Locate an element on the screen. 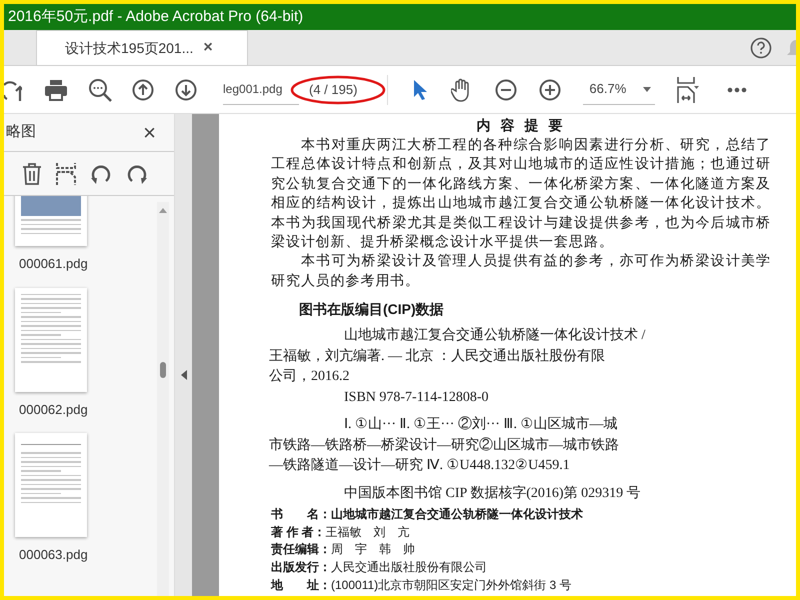 The height and width of the screenshot is (600, 800). detail-label: 地 址： is located at coordinates (301, 585).